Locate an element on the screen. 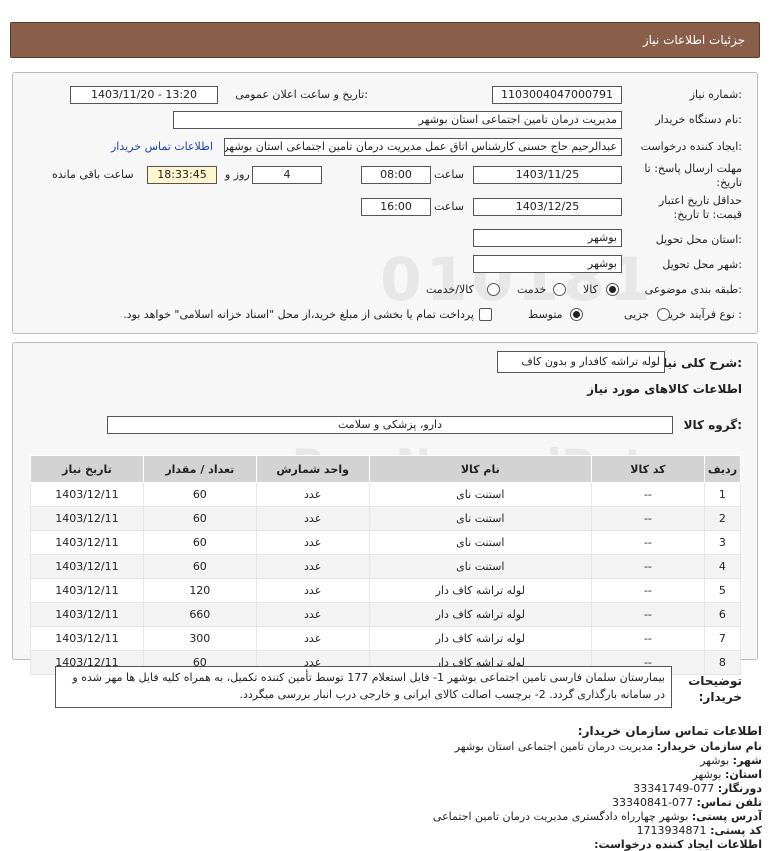 This screenshot has width=770, height=851. table-row: 1 -- استنت نای عدد 60 1403/12/11 is located at coordinates (386, 494).